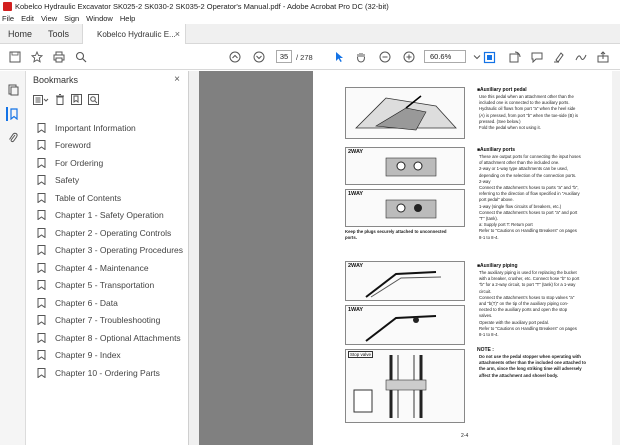 The height and width of the screenshot is (445, 620). I want to click on tab-tools: Tools, so click(58, 34).